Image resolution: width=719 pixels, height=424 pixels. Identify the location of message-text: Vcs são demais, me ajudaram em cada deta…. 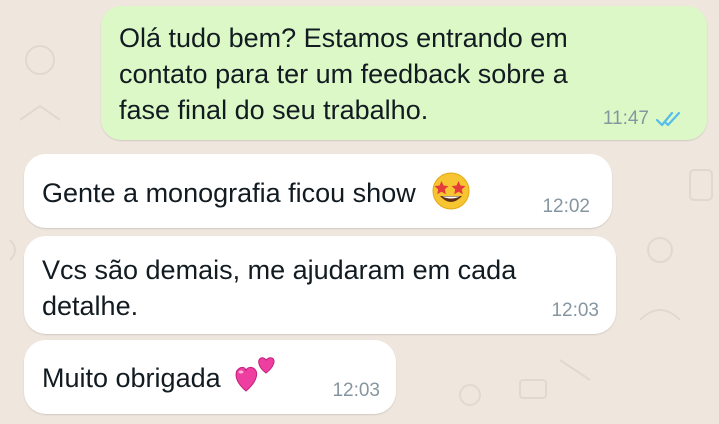
(279, 288).